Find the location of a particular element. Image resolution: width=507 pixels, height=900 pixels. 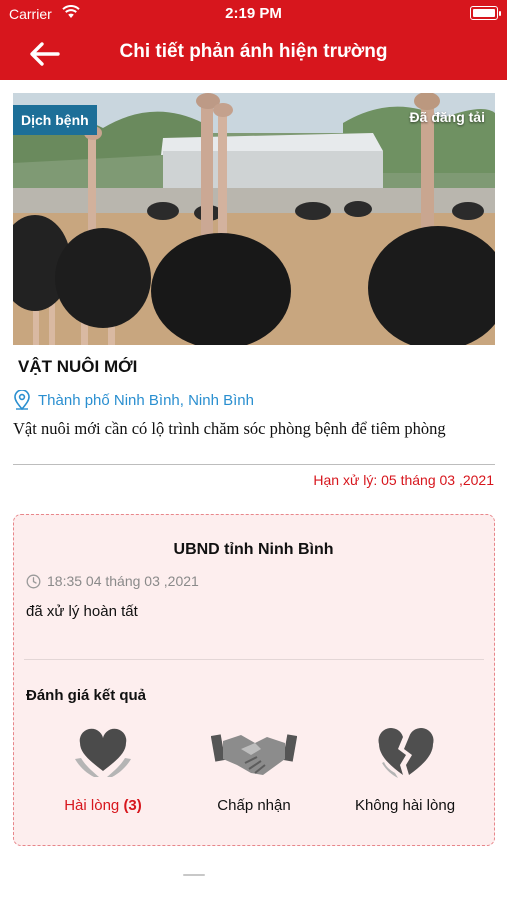

accept-label: Chấp nhận is located at coordinates (254, 805).